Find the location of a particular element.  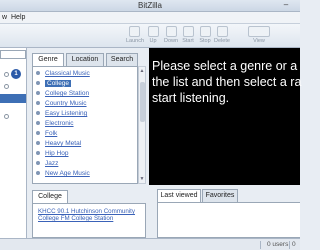

genre-item-label: College Station is located at coordinates (67, 93).